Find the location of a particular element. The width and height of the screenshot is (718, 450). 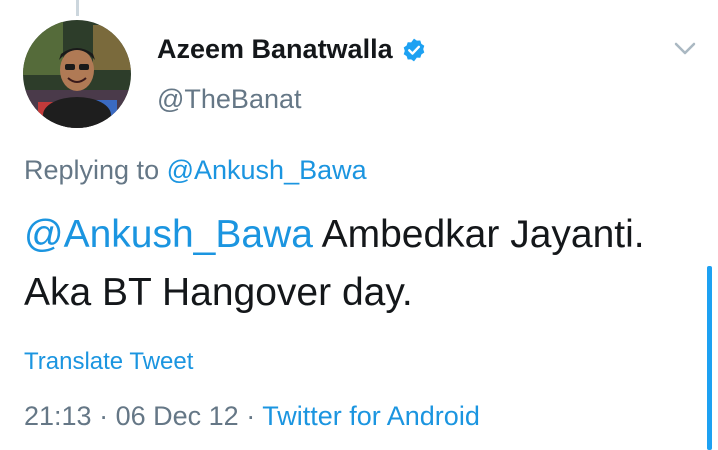

tweet-time: 21:13 is located at coordinates (58, 416).